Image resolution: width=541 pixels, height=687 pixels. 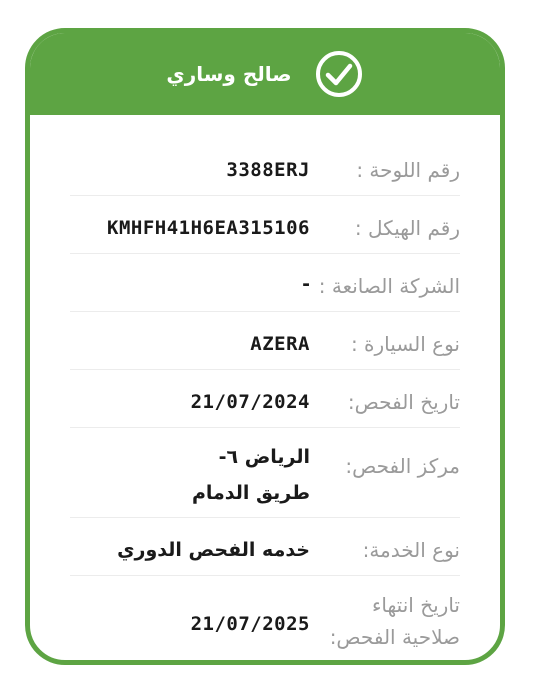 I want to click on row-manufacturer: الشركة الصانعة : -, so click(x=265, y=286).